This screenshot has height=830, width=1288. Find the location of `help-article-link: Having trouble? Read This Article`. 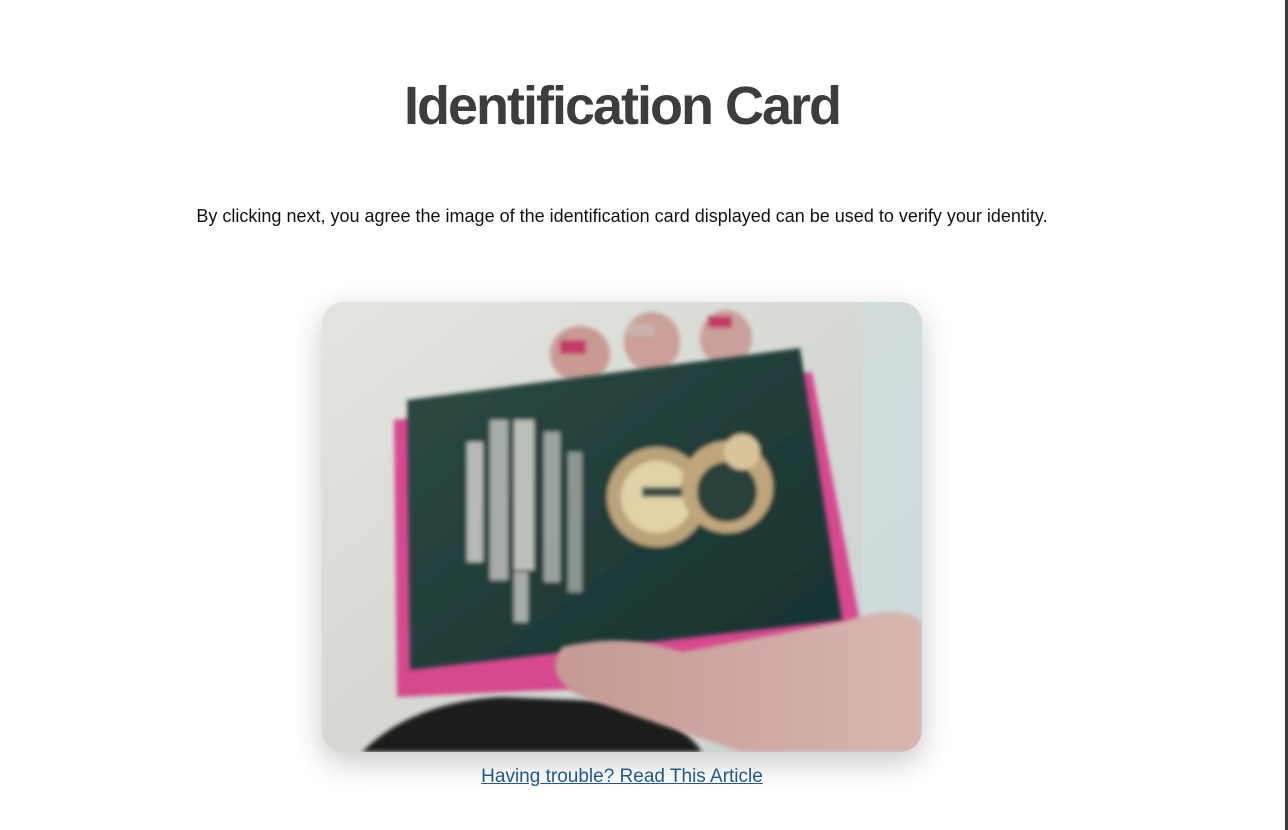

help-article-link: Having trouble? Read This Article is located at coordinates (622, 776).